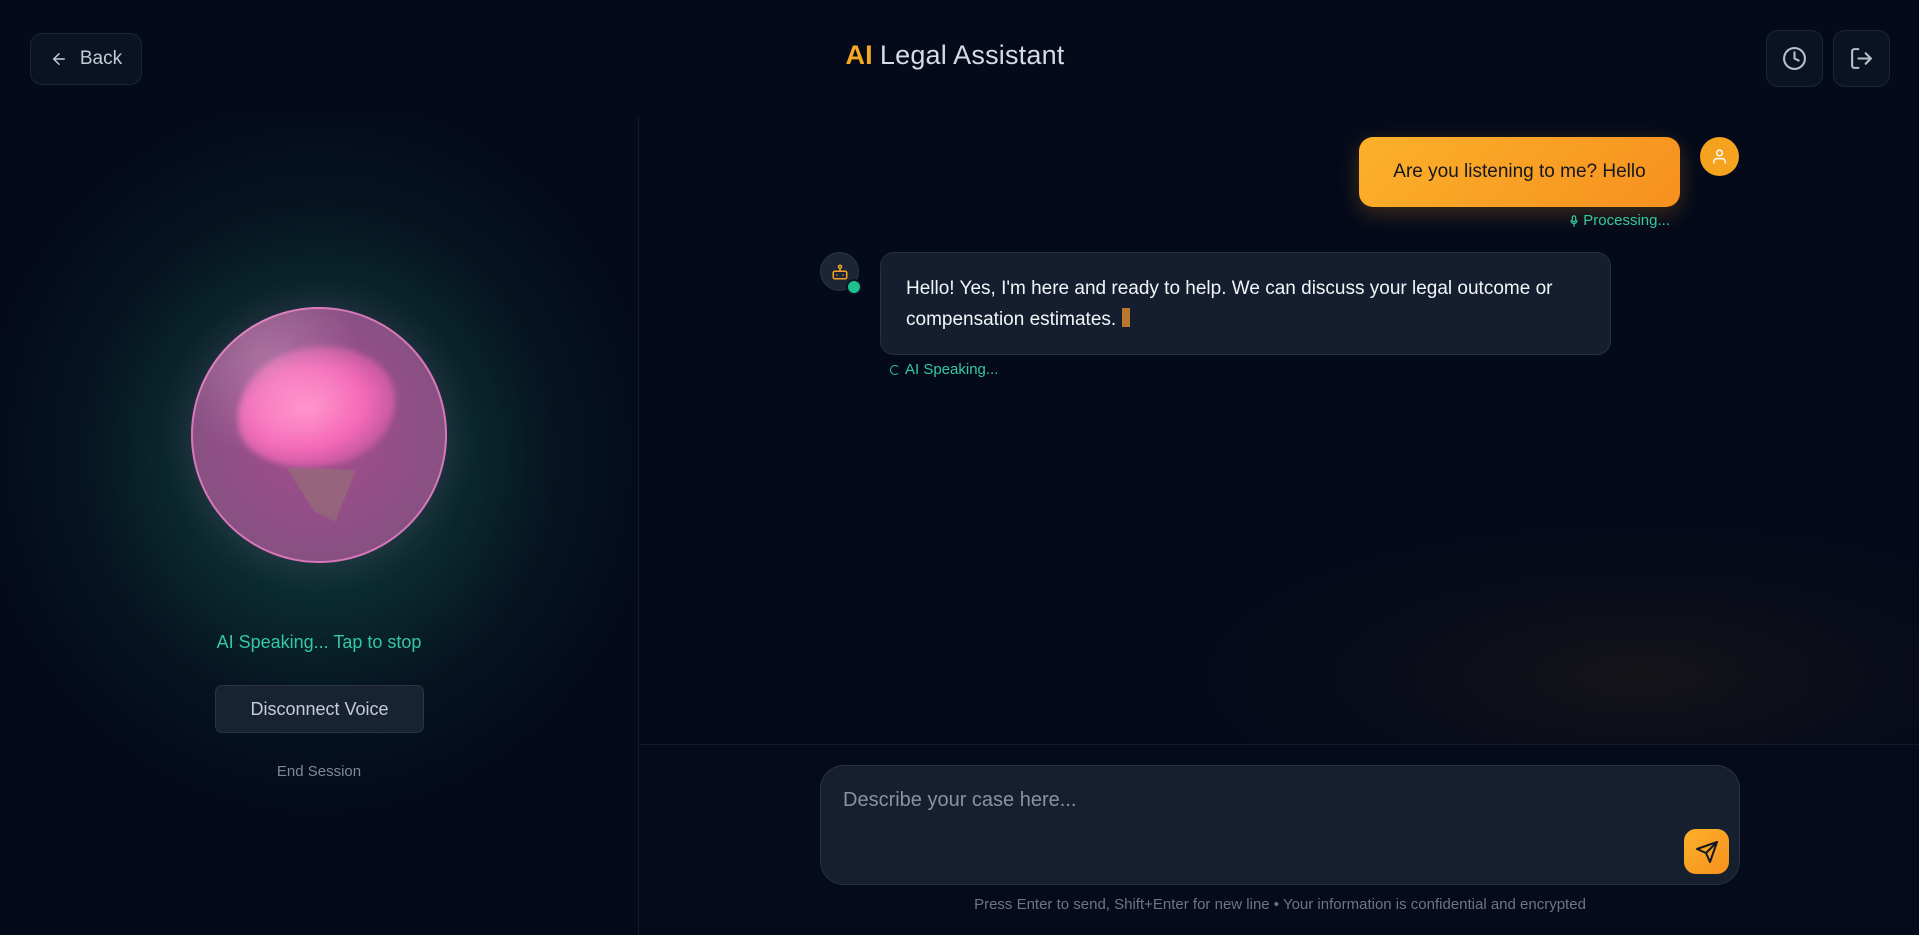  I want to click on send-icon, so click(1706, 851).